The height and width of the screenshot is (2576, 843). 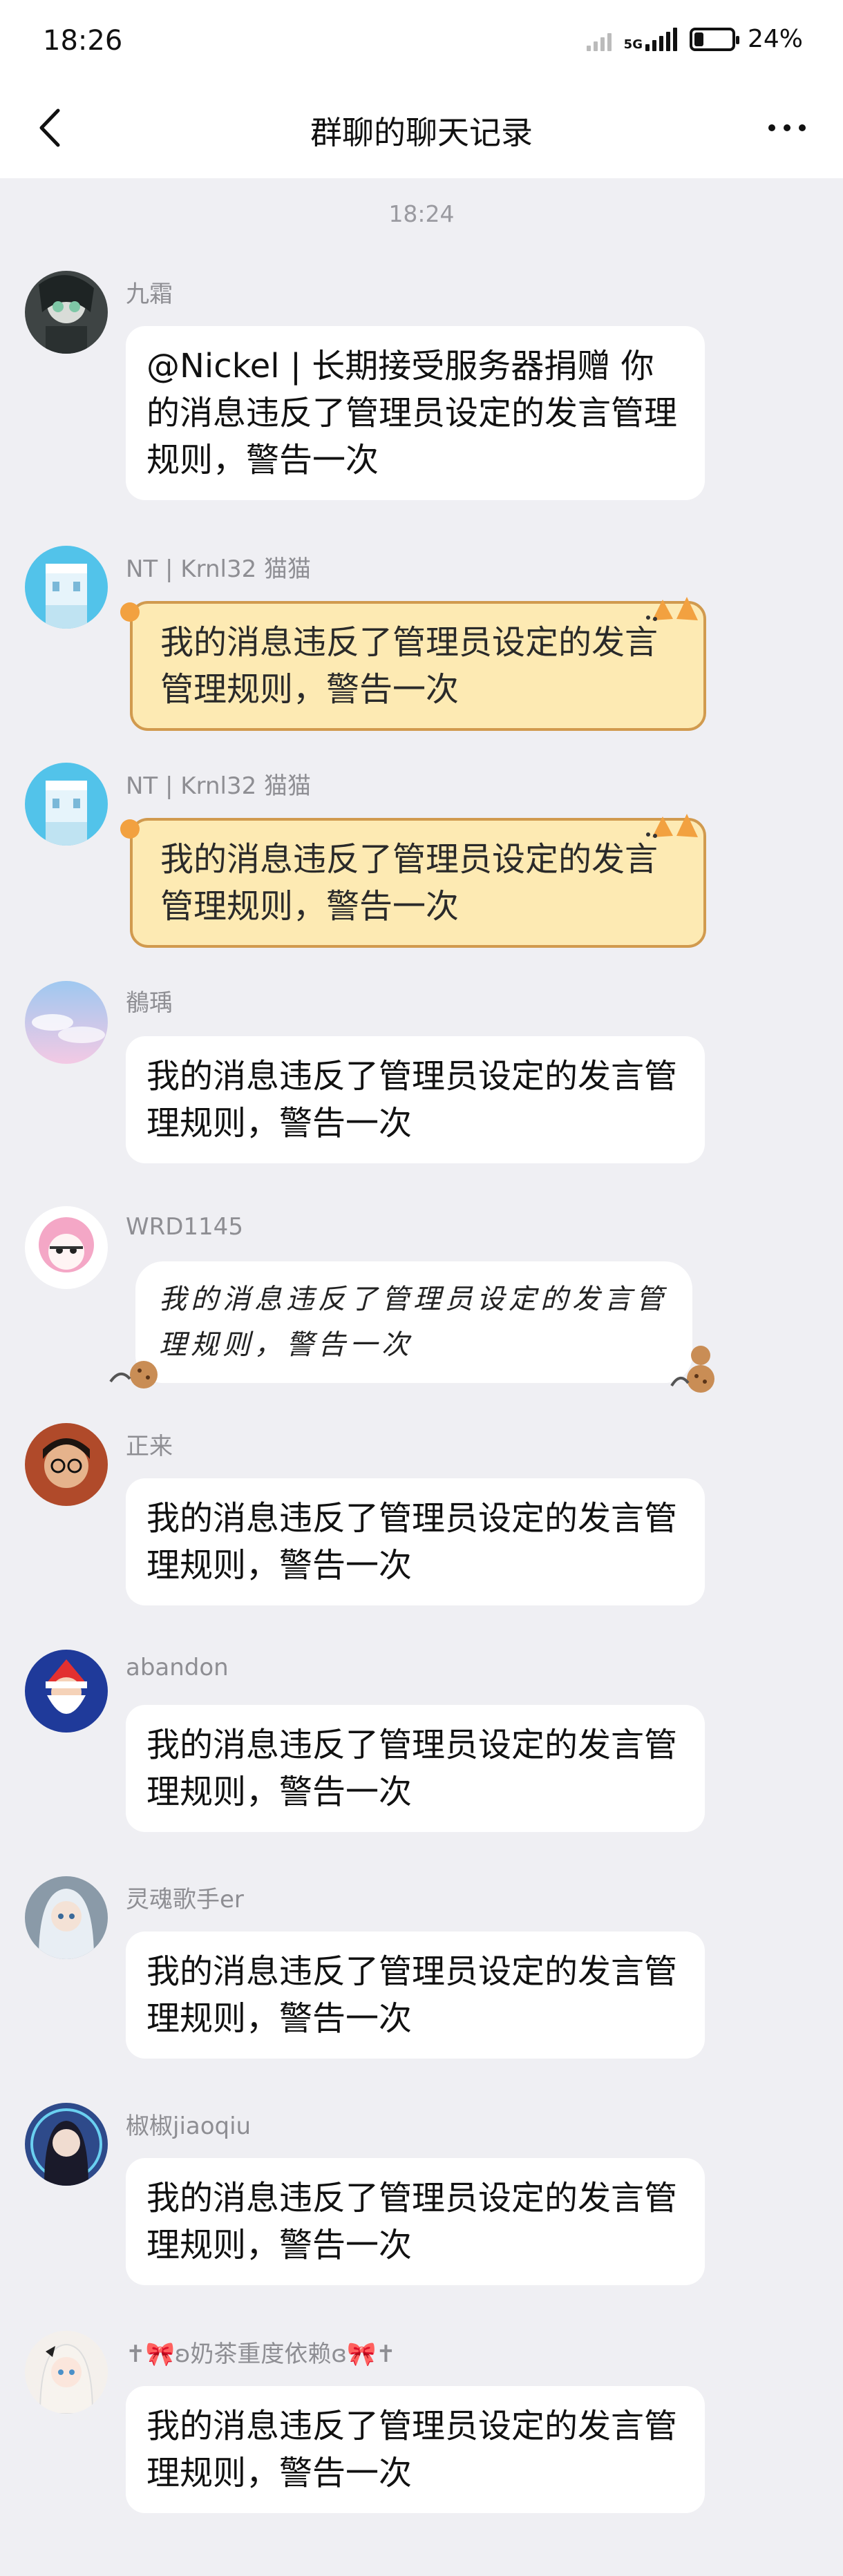 I want to click on message-timestamp: 18:24, so click(x=421, y=213).